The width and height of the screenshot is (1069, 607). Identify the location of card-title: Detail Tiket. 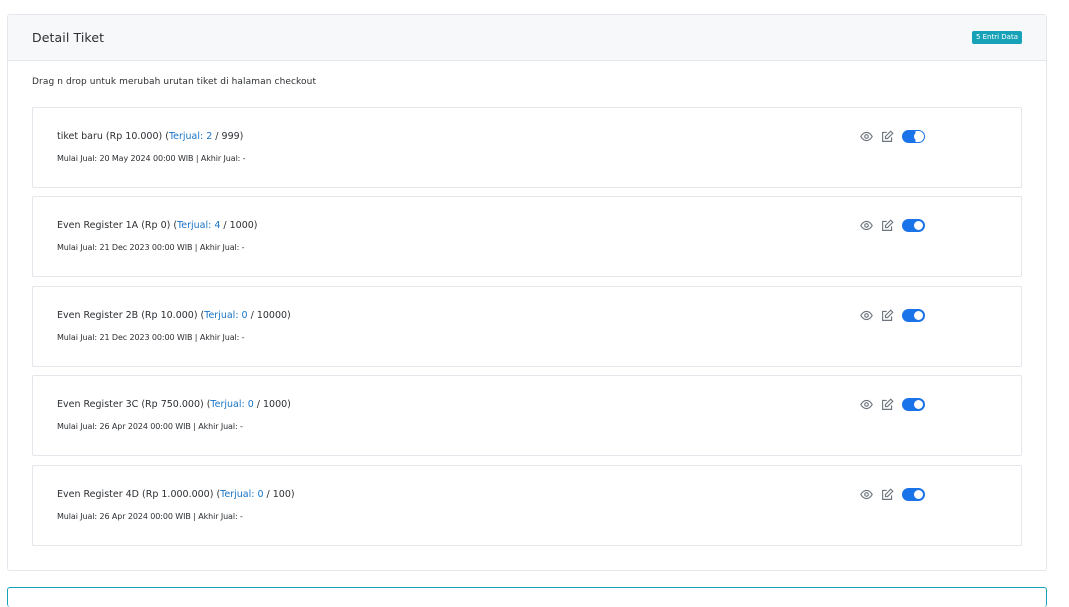
(68, 37).